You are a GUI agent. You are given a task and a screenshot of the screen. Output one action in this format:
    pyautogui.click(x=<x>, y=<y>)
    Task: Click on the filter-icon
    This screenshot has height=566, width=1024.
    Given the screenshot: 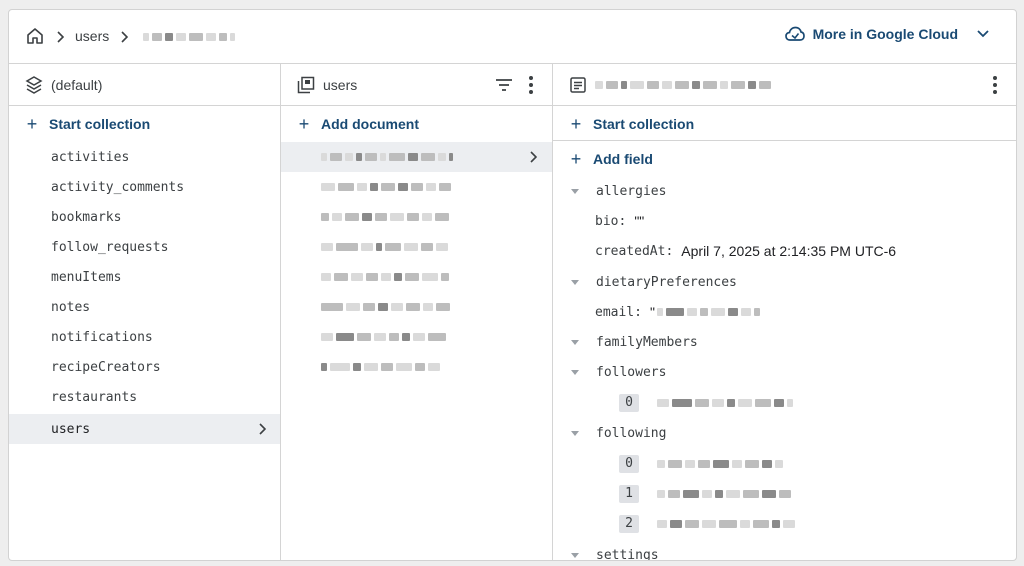 What is the action you would take?
    pyautogui.click(x=504, y=85)
    